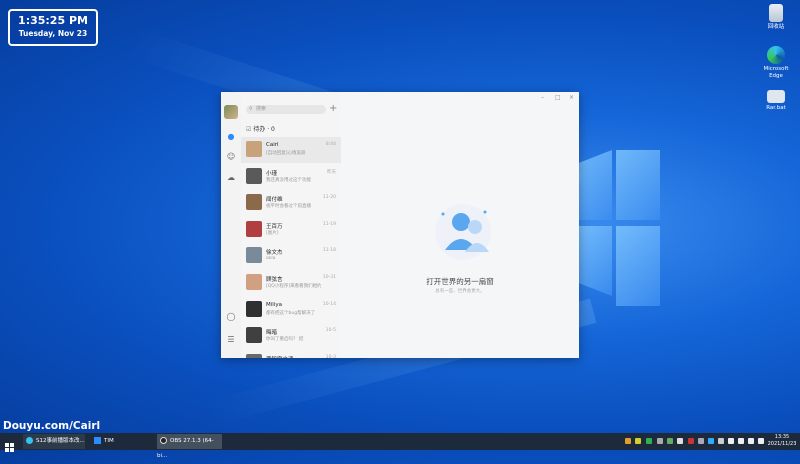  Describe the element at coordinates (97, 440) in the screenshot. I see `tim-icon` at that location.